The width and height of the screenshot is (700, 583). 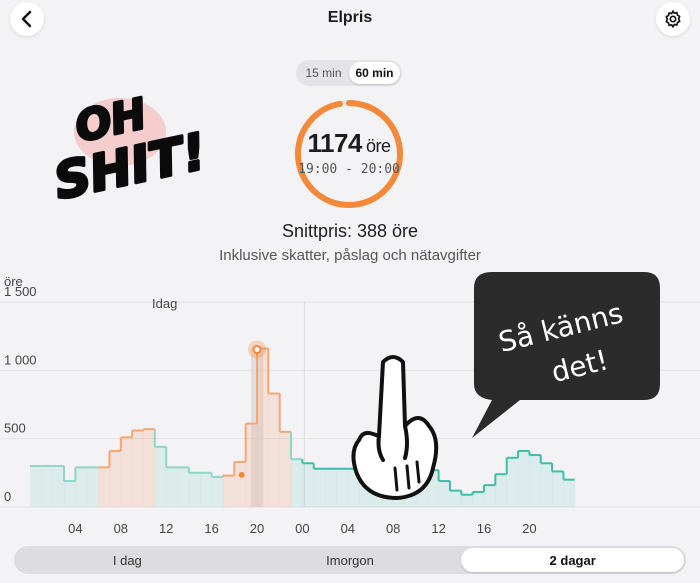 What do you see at coordinates (566, 355) in the screenshot?
I see `speech-bubble: Så känns det!` at bounding box center [566, 355].